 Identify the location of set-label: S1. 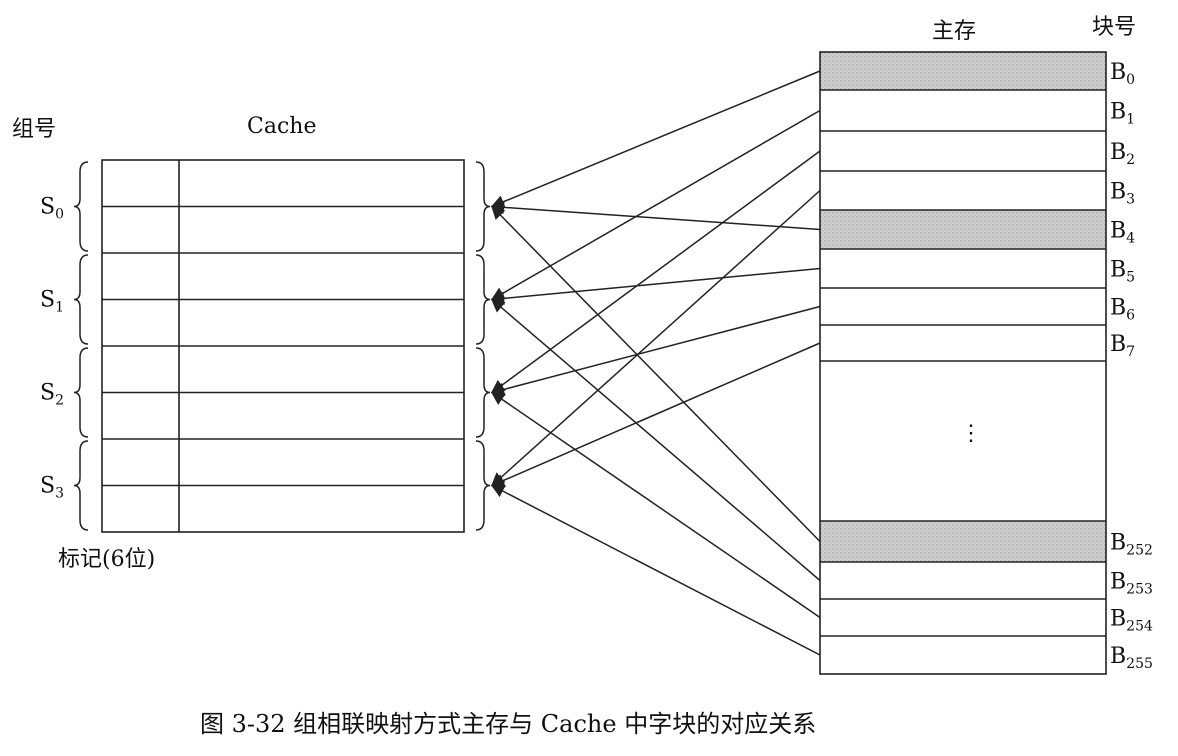
(52, 302).